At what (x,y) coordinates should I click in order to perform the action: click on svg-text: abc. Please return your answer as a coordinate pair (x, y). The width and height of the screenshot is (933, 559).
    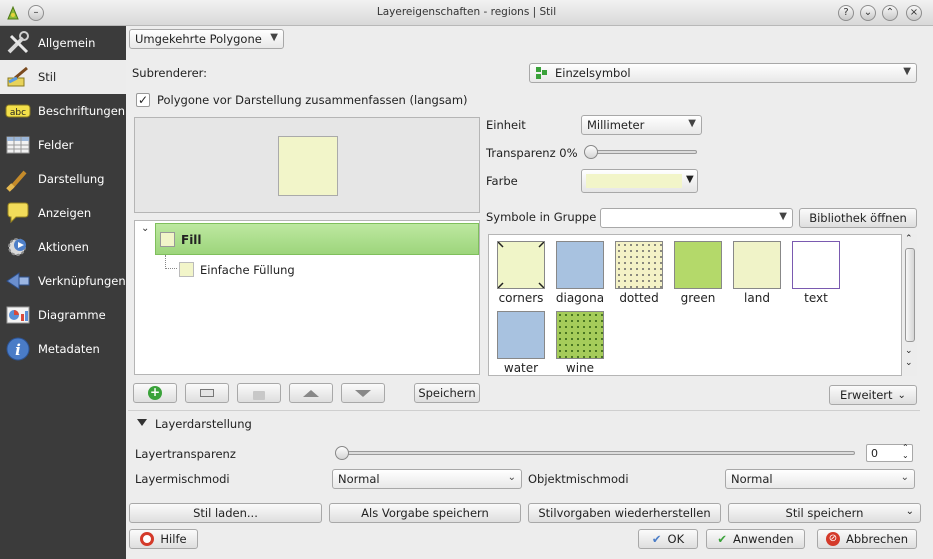
    Looking at the image, I should click on (18, 113).